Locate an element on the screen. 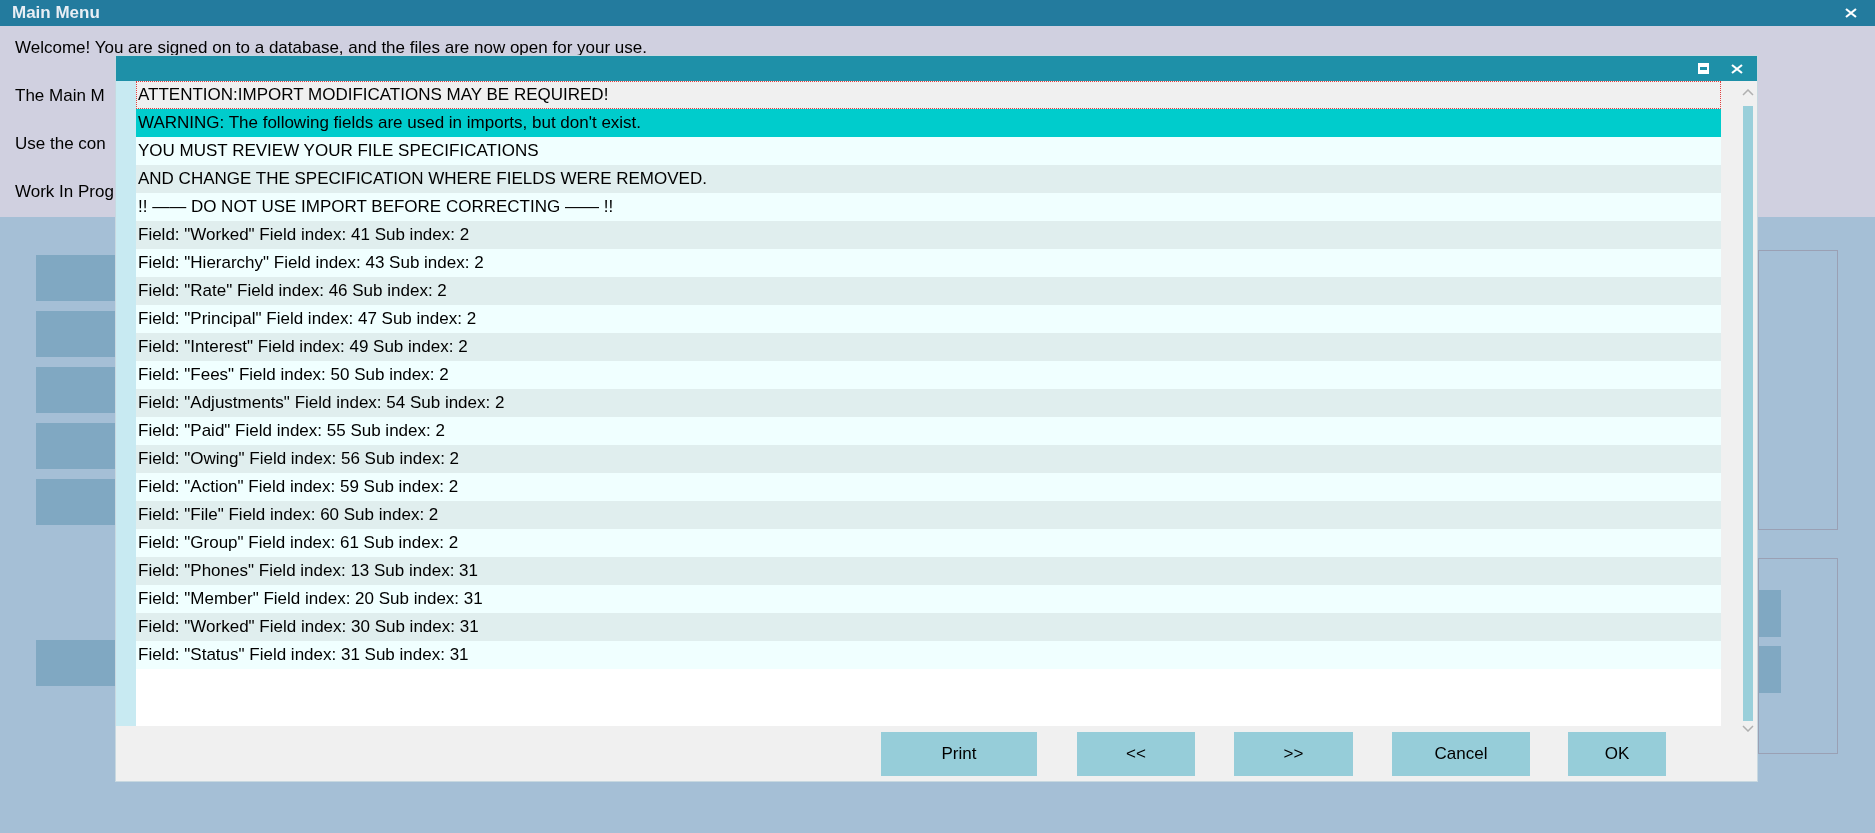 The image size is (1875, 833). message-row: Field: "Interest" Field index: 49 Sub index: 2 is located at coordinates (928, 347).